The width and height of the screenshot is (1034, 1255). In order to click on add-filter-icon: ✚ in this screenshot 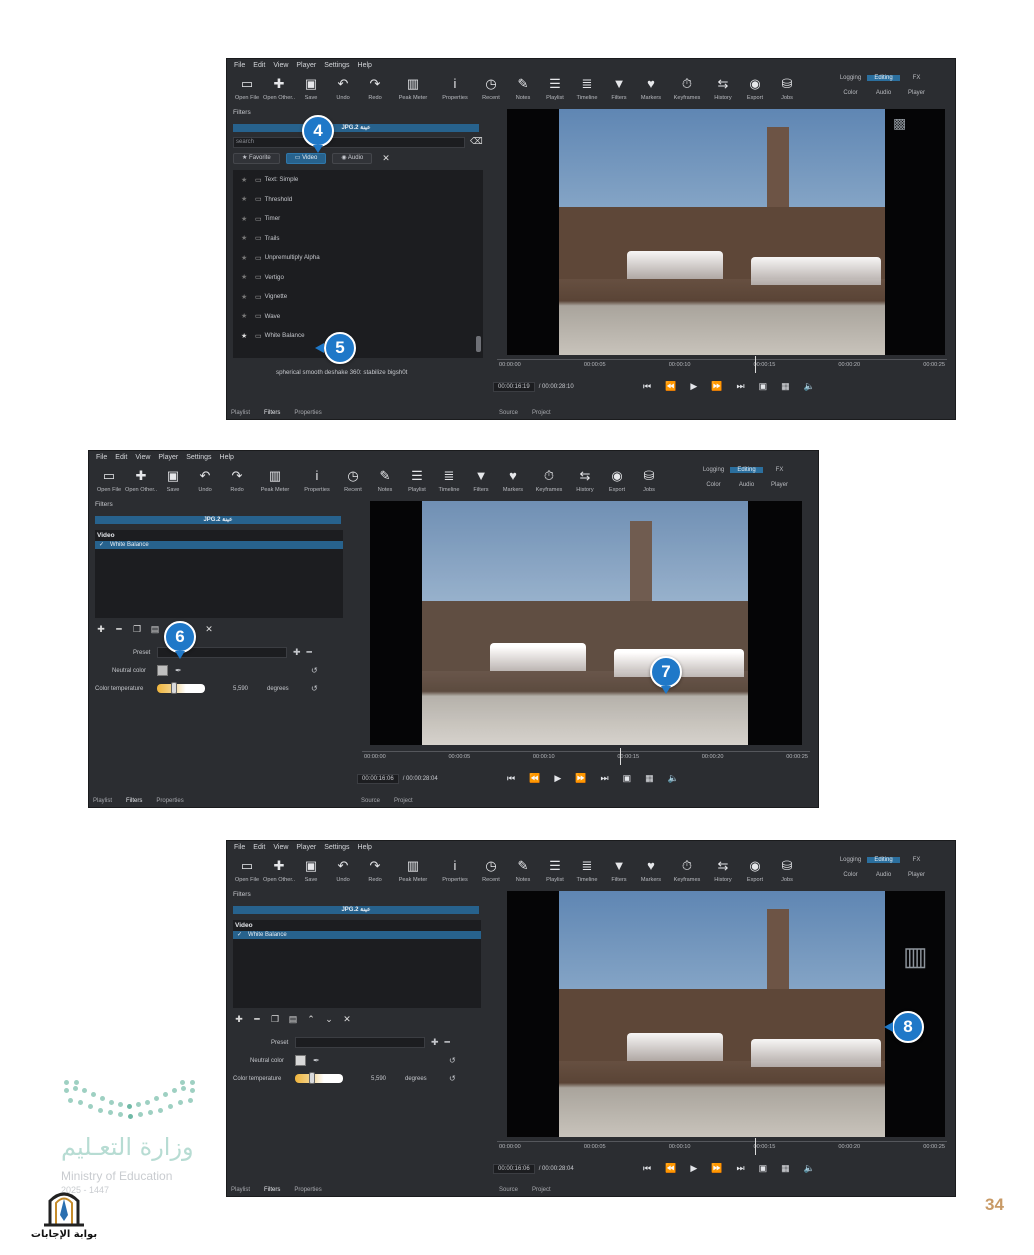, I will do `click(101, 629)`.